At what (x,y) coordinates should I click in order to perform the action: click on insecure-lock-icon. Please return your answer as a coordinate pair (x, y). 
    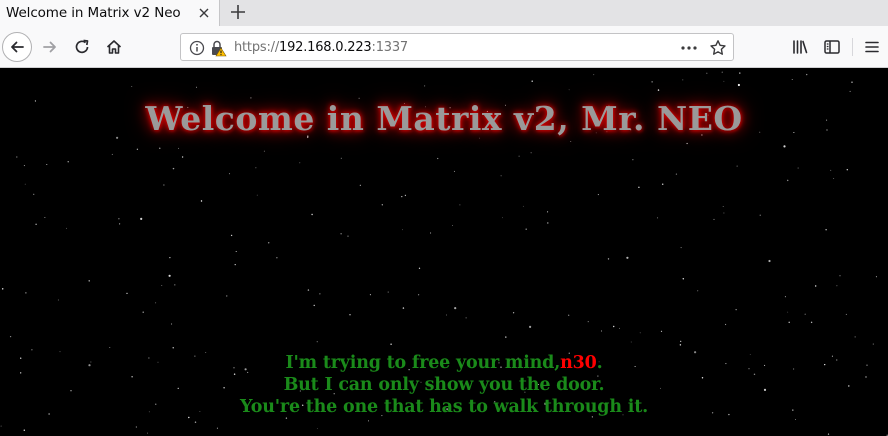
    Looking at the image, I should click on (218, 48).